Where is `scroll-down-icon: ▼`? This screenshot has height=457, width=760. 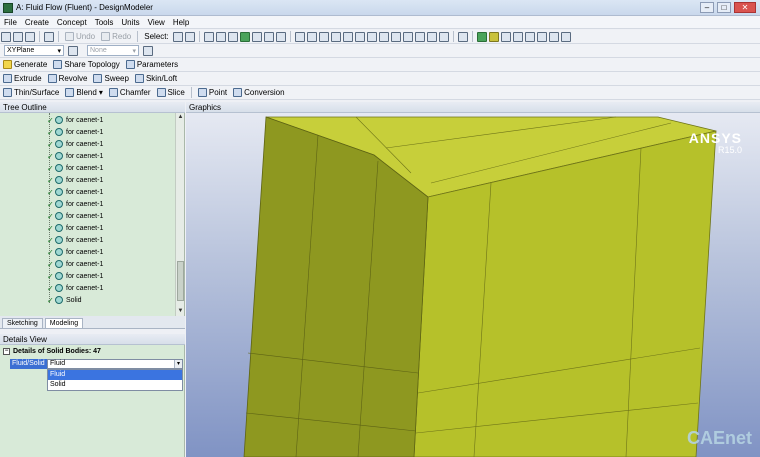
scroll-down-icon: ▼ is located at coordinates (180, 311).